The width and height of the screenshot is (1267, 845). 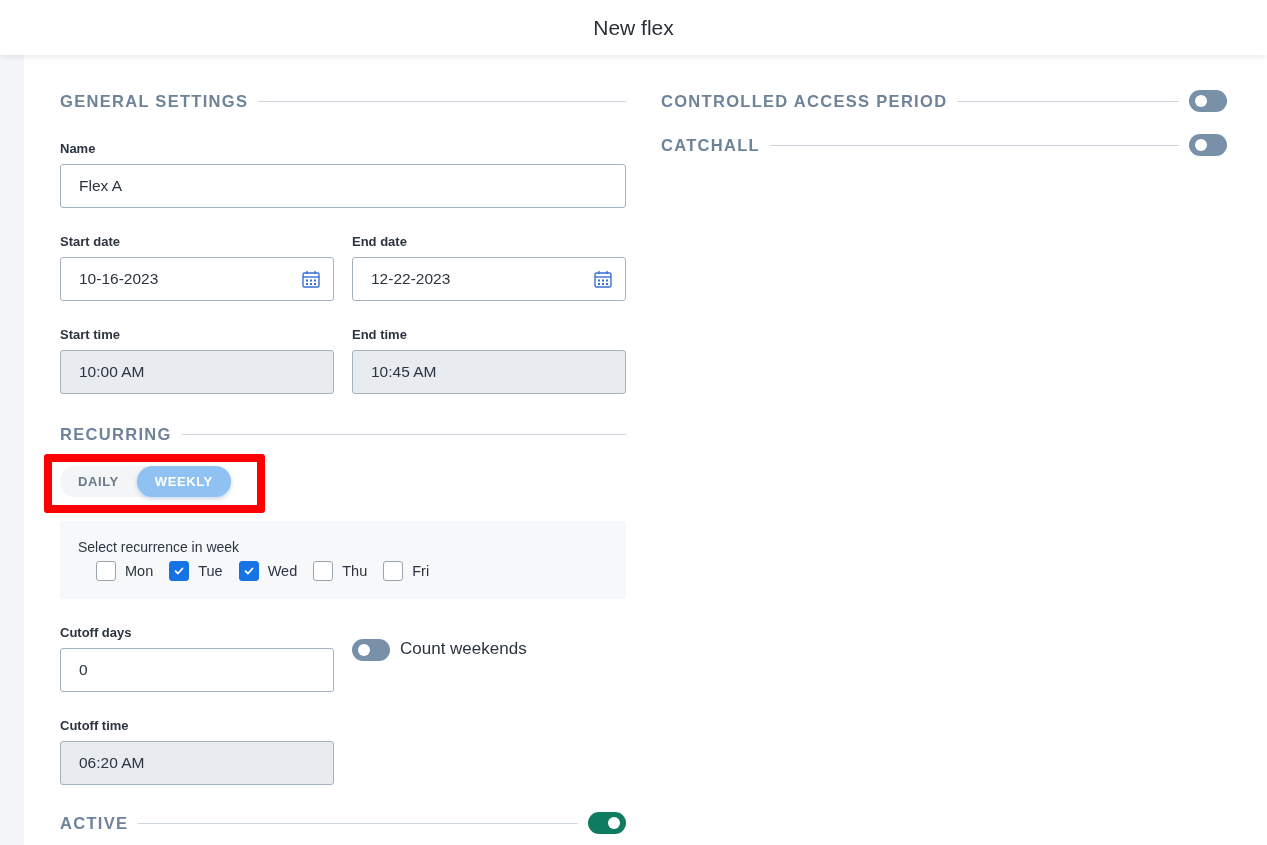 I want to click on day-label: Wed, so click(x=282, y=571).